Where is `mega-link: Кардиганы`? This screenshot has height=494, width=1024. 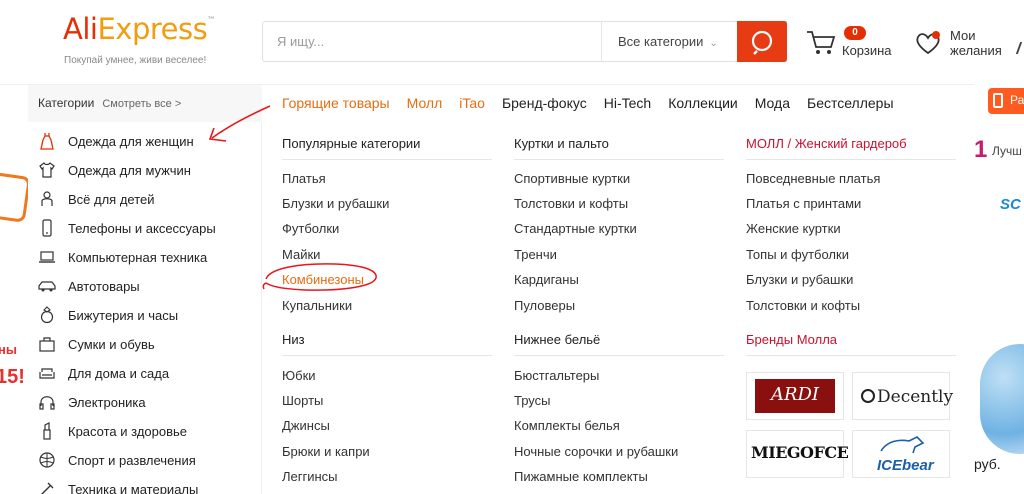
mega-link: Кардиганы is located at coordinates (546, 279).